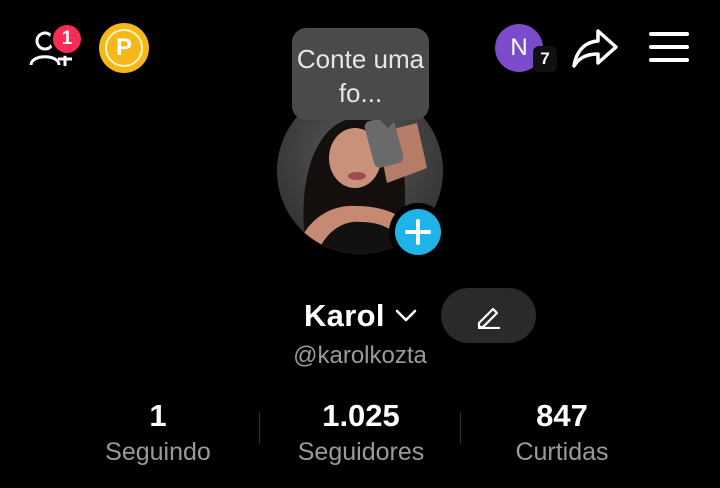 Image resolution: width=720 pixels, height=488 pixels. I want to click on likes-stat: 847 Curtidas, so click(562, 432).